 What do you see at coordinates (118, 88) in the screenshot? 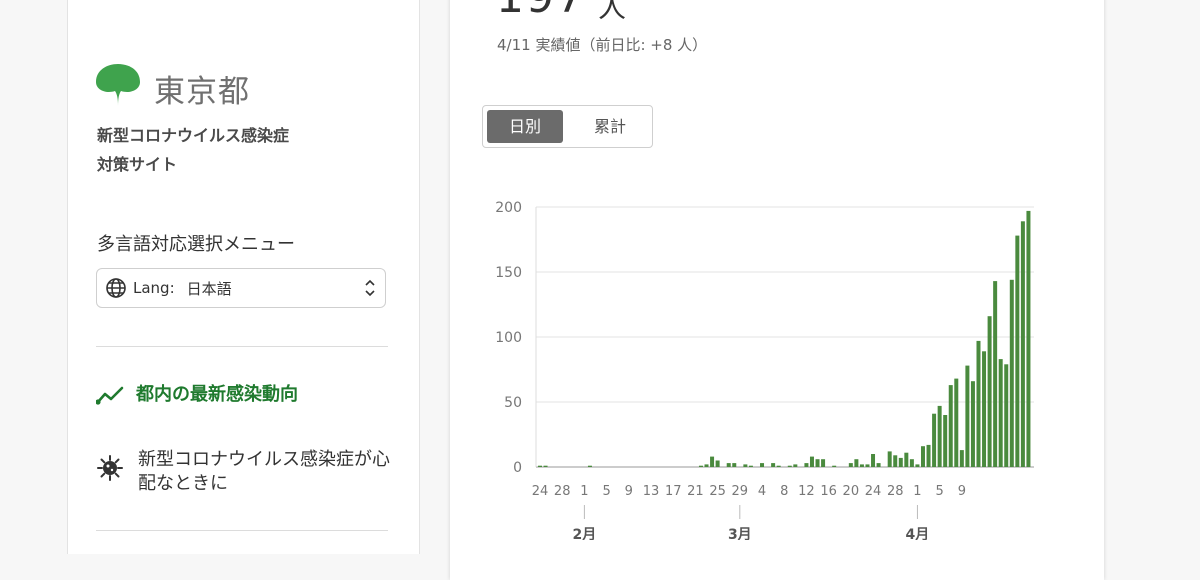
I see `ginkgo-leaf-icon` at bounding box center [118, 88].